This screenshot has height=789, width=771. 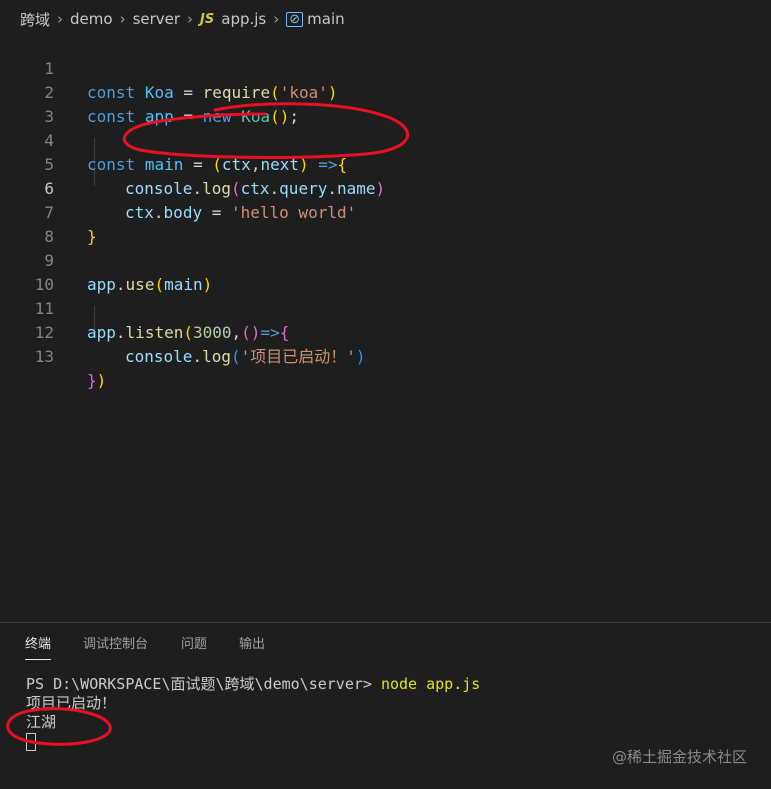 I want to click on breadcrumb-item-folder-kuayu: 跨域, so click(x=35, y=19).